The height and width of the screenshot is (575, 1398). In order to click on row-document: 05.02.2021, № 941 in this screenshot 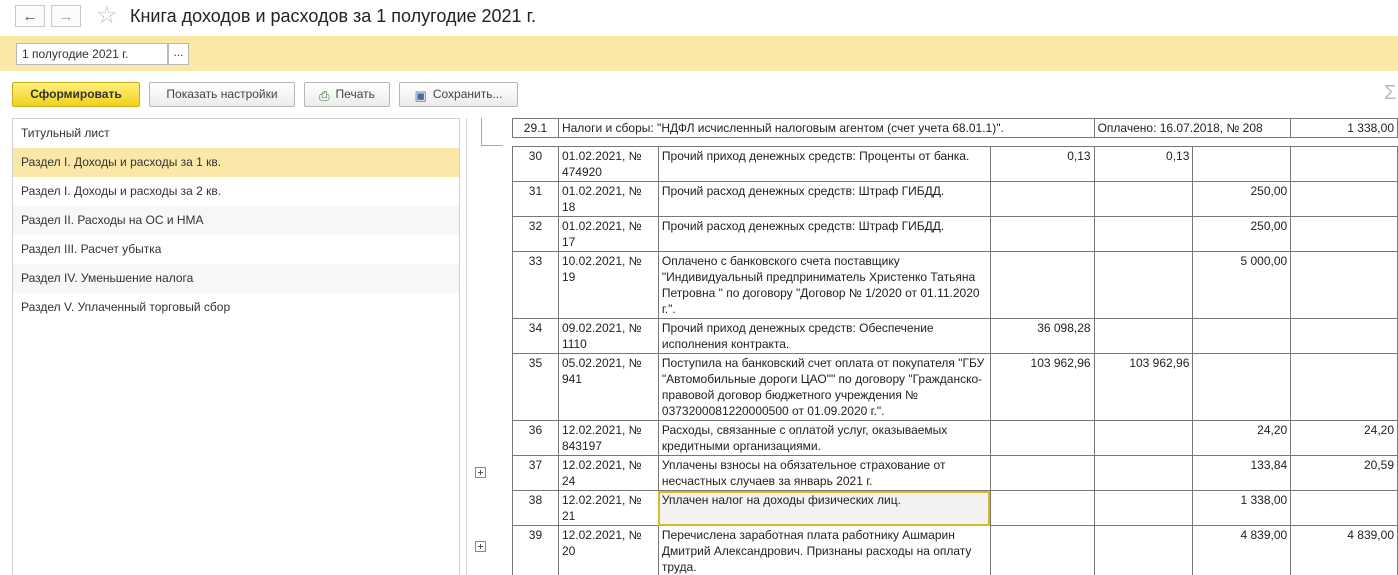, I will do `click(608, 387)`.